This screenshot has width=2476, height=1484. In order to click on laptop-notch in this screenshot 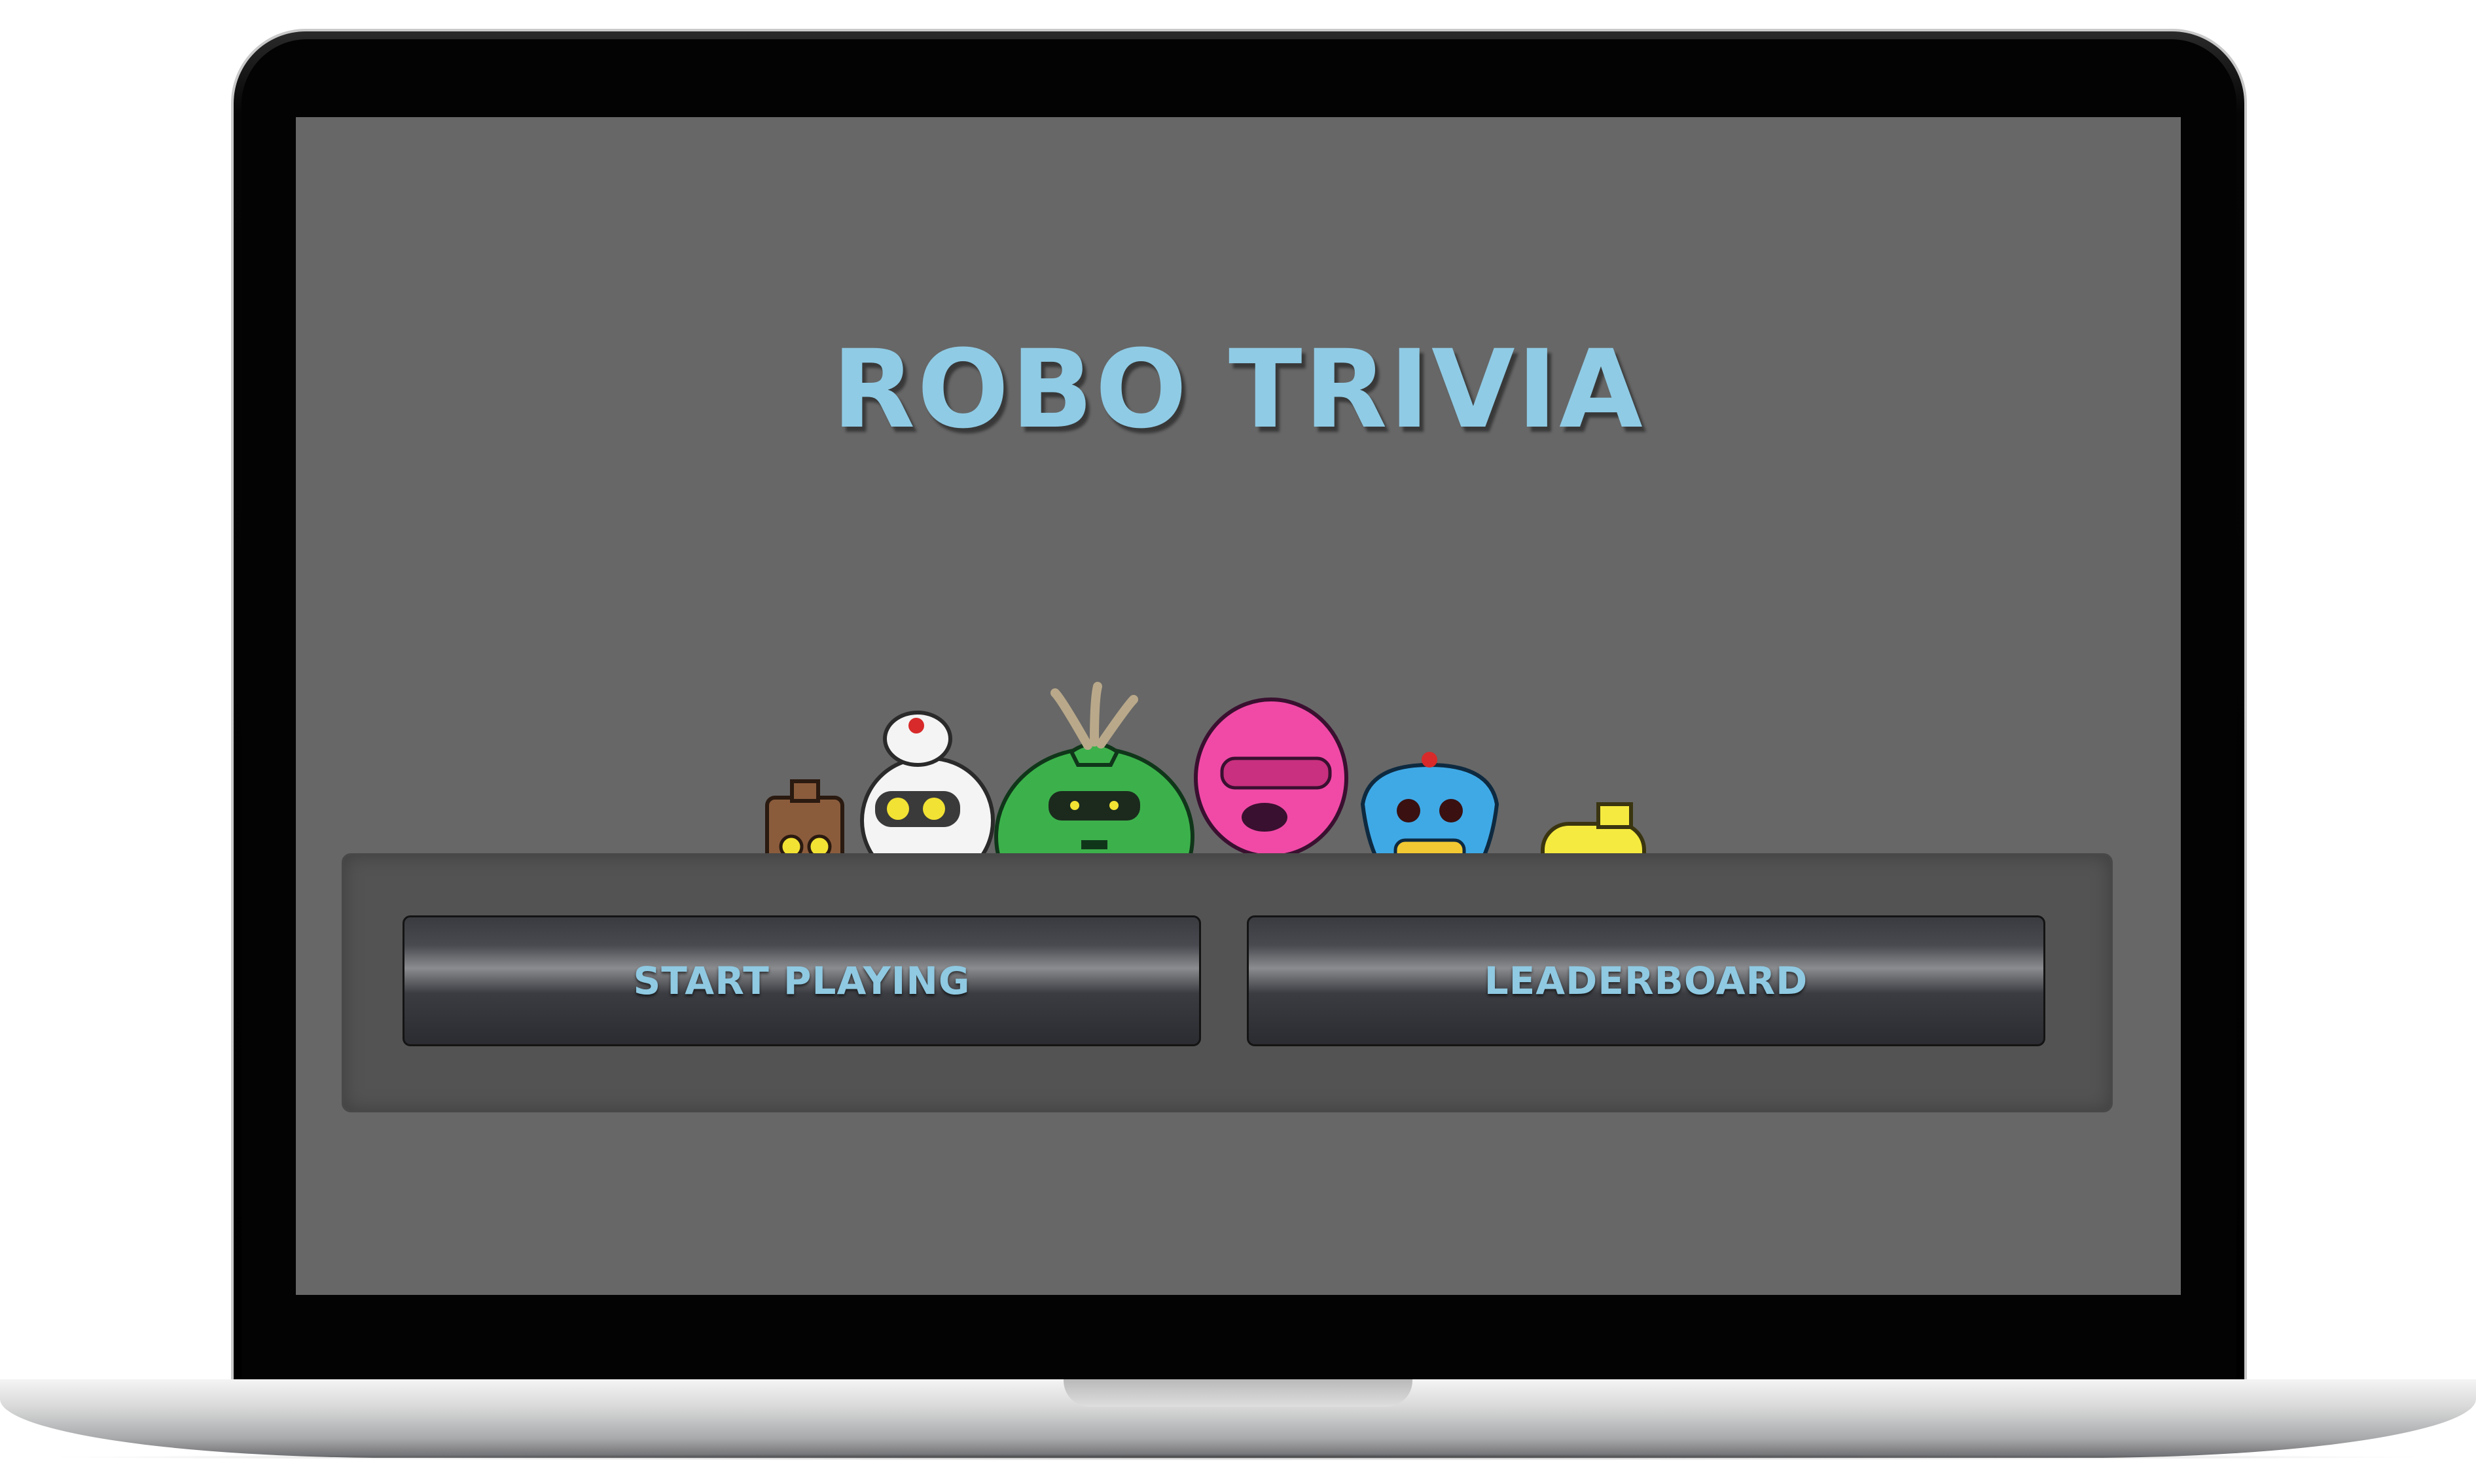, I will do `click(1238, 1393)`.